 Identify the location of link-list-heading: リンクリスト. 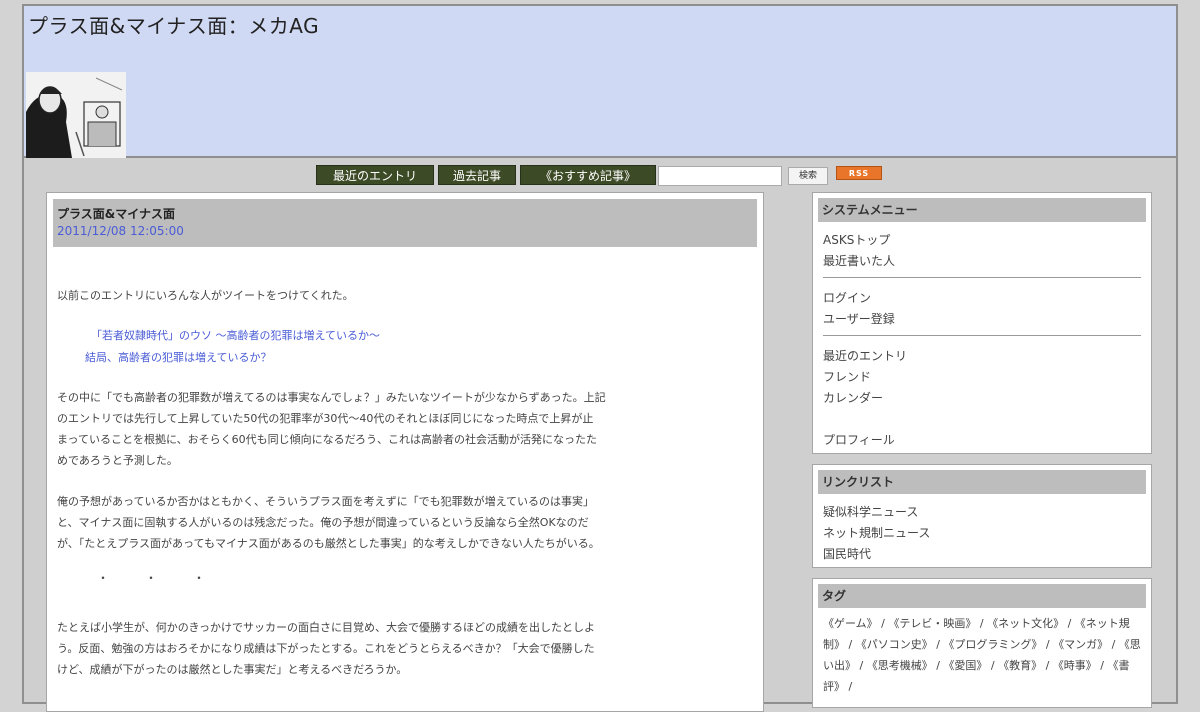
(982, 482).